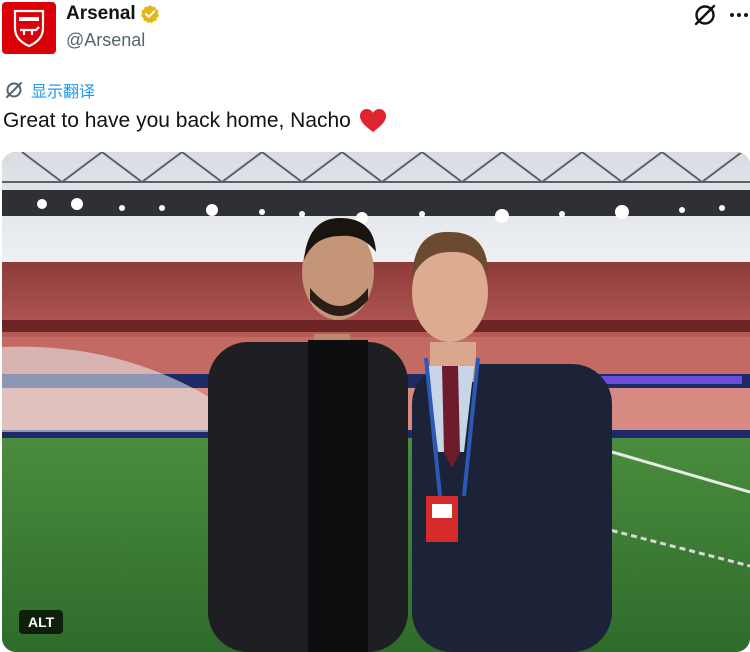 This screenshot has width=750, height=652. I want to click on author-display-name: Arsenal, so click(101, 14).